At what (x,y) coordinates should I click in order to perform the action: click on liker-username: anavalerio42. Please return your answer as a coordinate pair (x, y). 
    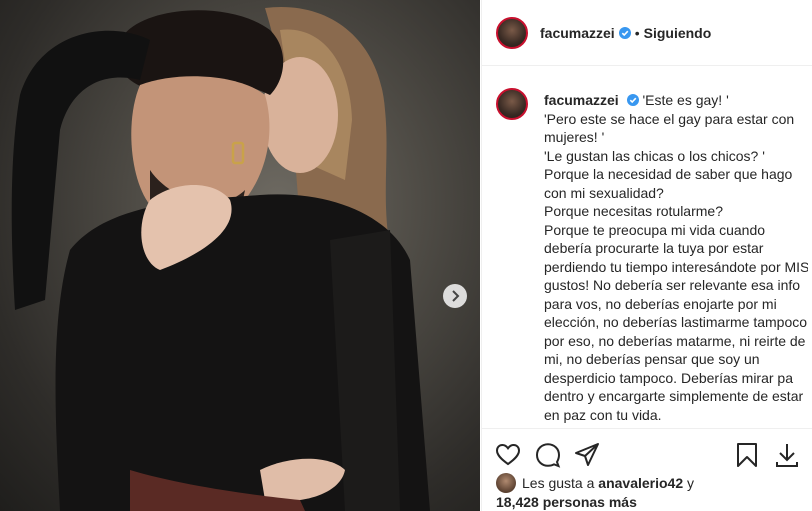
    Looking at the image, I should click on (640, 483).